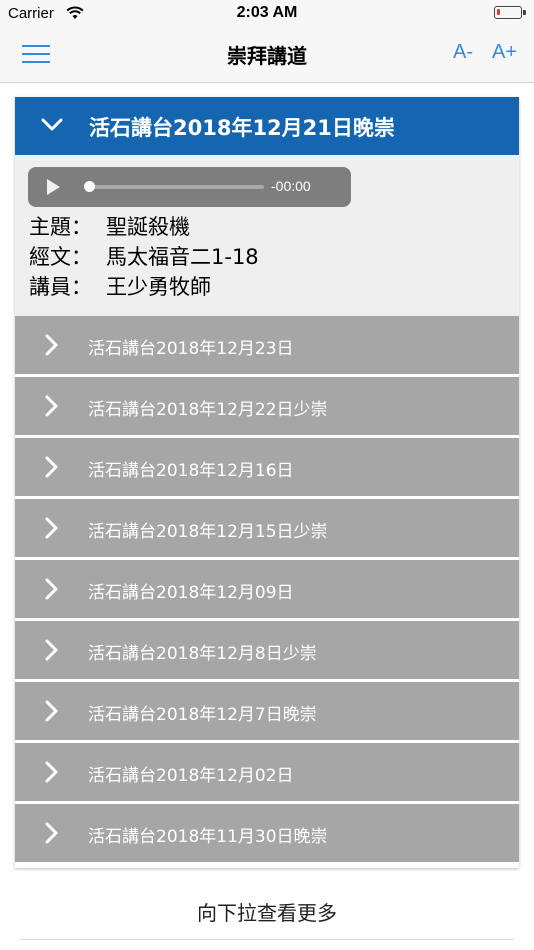 Image resolution: width=534 pixels, height=950 pixels. Describe the element at coordinates (267, 939) in the screenshot. I see `divider` at that location.